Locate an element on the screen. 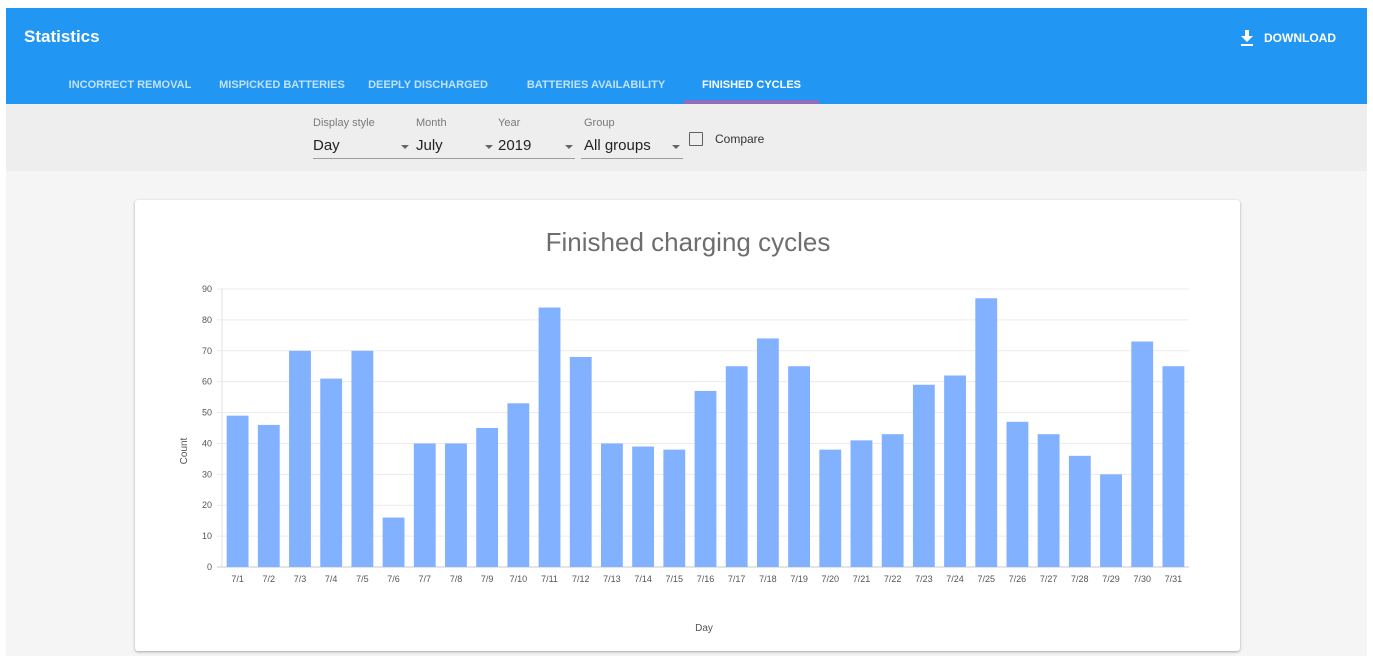  group-value: All groups is located at coordinates (617, 145).